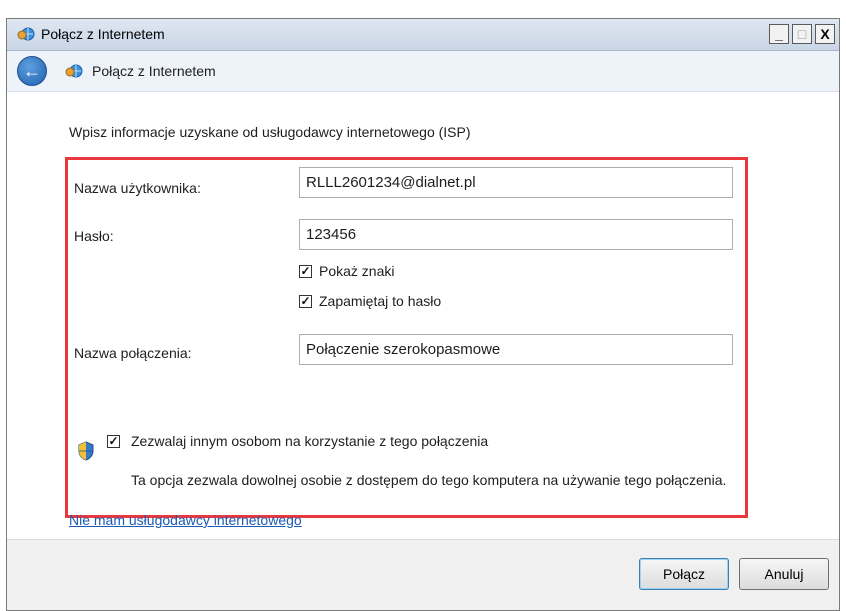  I want to click on maximize-button: □, so click(802, 34).